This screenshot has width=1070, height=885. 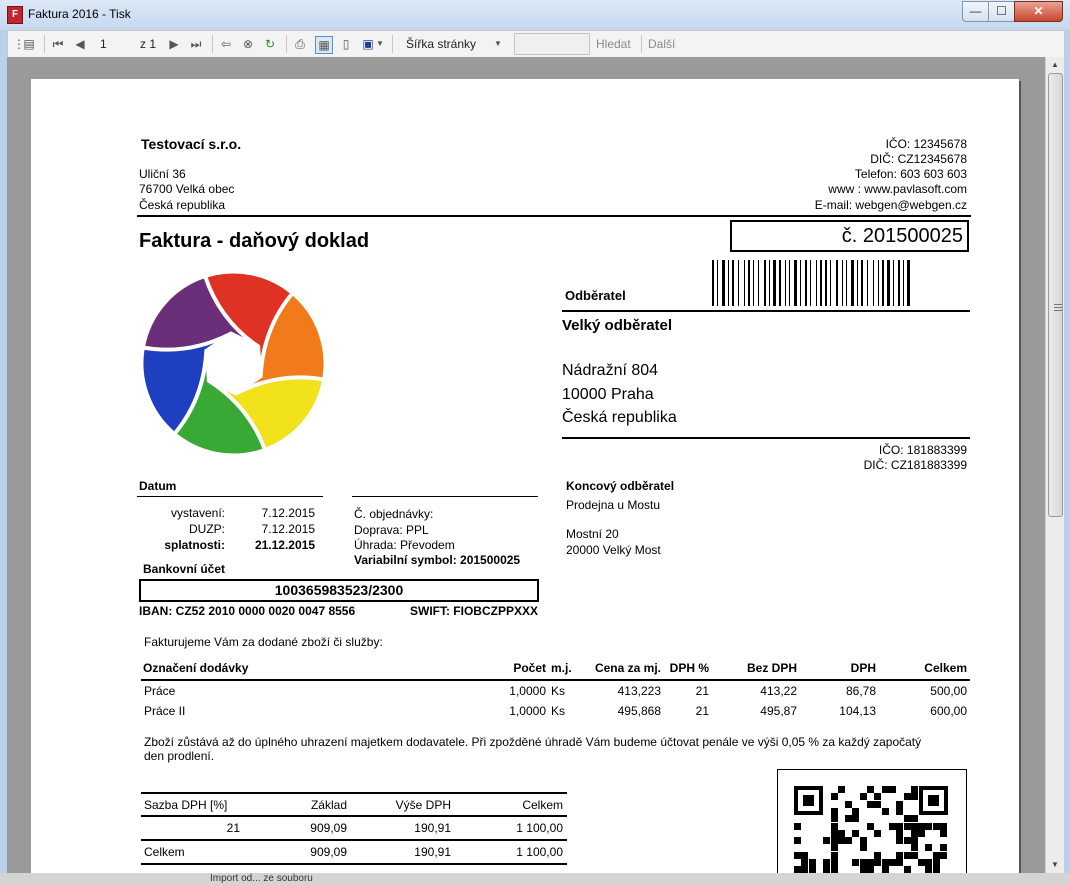 I want to click on scroll-up-icon: ▲, so click(x=1055, y=65).